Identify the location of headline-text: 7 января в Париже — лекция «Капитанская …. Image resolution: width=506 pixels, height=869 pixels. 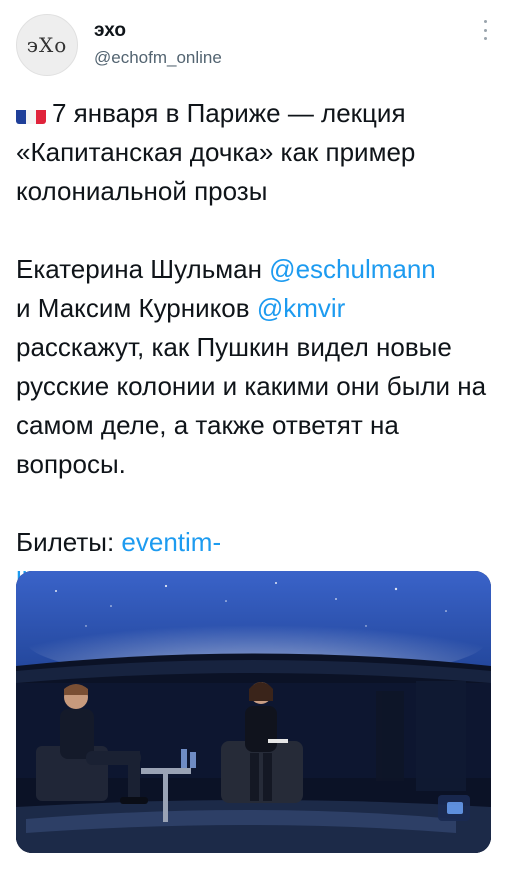
(216, 152).